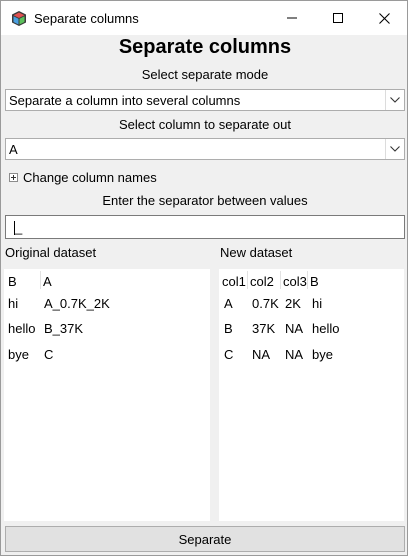 Image resolution: width=408 pixels, height=556 pixels. I want to click on mode-label: Select separate mode, so click(205, 74).